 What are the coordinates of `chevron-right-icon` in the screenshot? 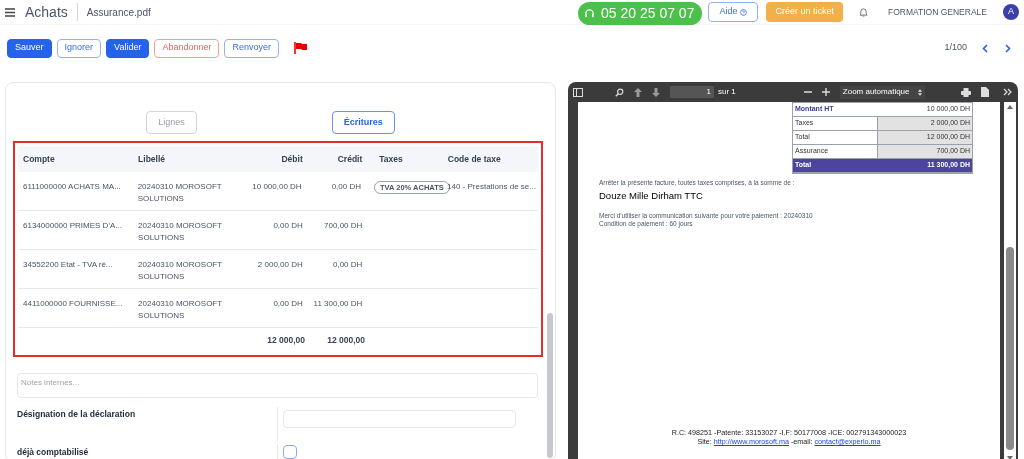 It's located at (1008, 48).